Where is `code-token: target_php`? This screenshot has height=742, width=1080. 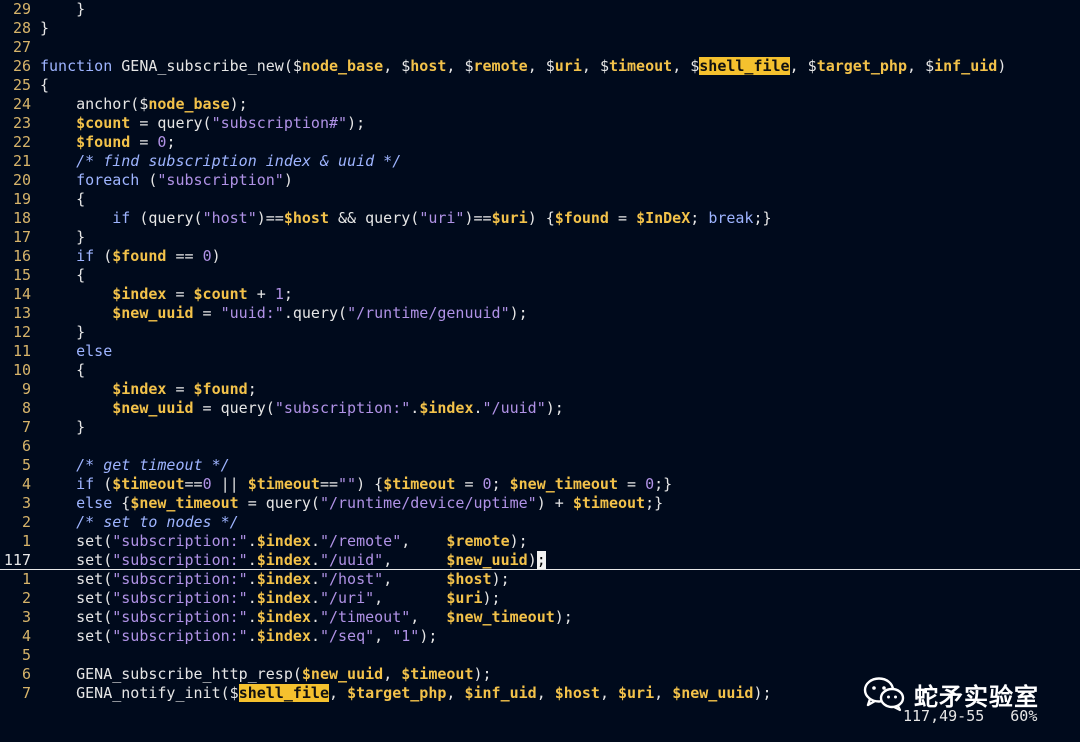
code-token: target_php is located at coordinates (861, 66).